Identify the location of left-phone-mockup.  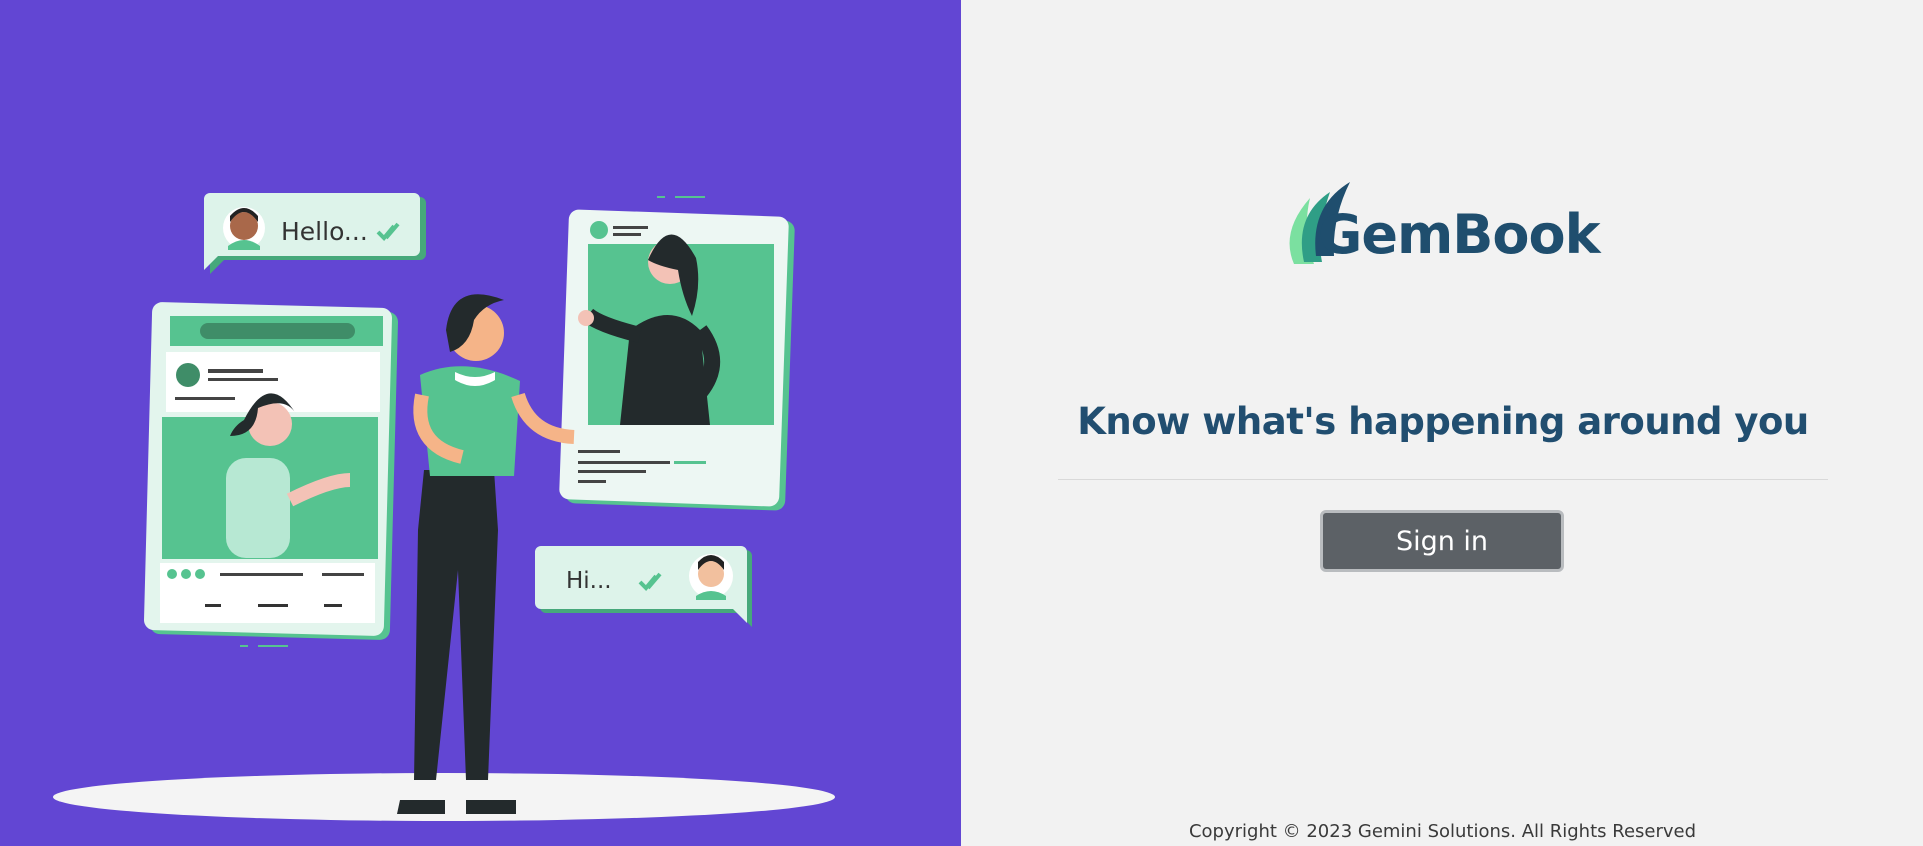
(271, 474).